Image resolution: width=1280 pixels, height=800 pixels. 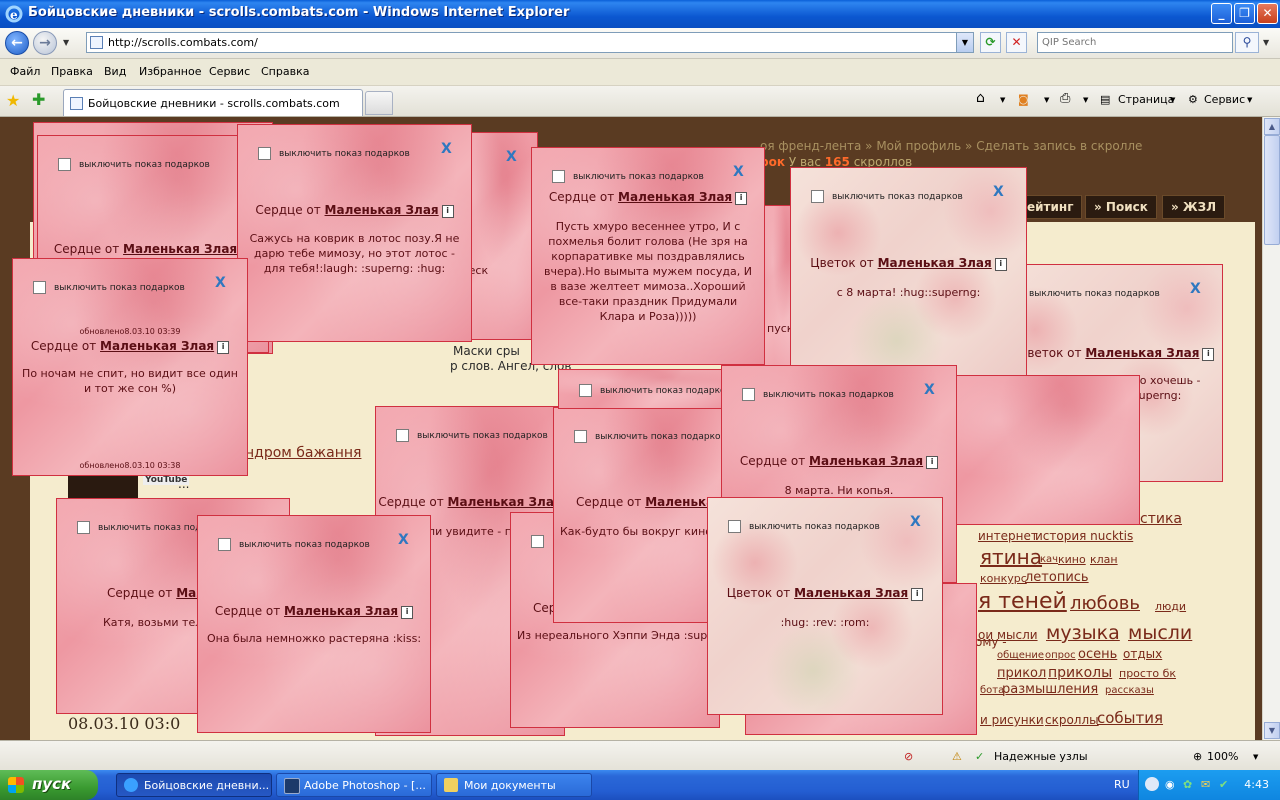 What do you see at coordinates (183, 42) in the screenshot?
I see `address-url: http://scrolls.combats.com/` at bounding box center [183, 42].